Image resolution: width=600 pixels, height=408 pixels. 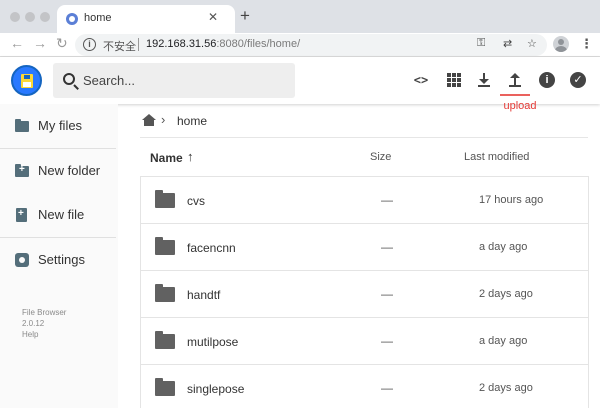 What do you see at coordinates (216, 389) in the screenshot?
I see `file-name: singlepose` at bounding box center [216, 389].